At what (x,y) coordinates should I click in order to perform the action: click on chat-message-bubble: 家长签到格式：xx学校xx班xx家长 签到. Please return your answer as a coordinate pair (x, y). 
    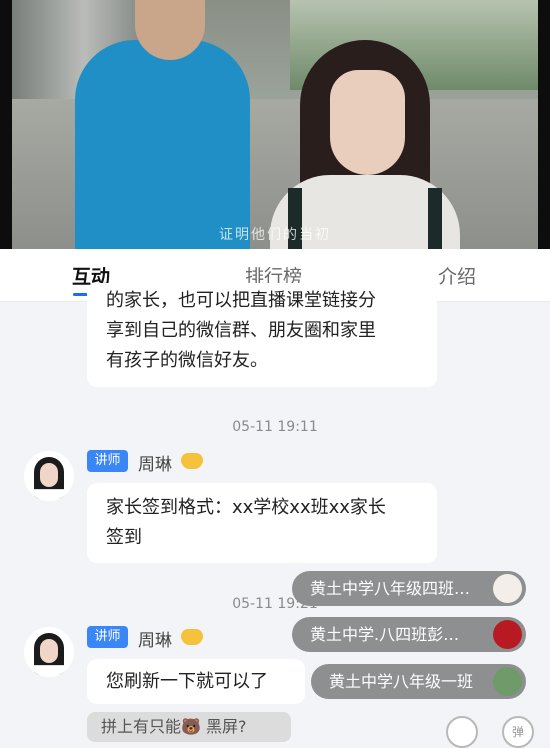
    Looking at the image, I should click on (262, 523).